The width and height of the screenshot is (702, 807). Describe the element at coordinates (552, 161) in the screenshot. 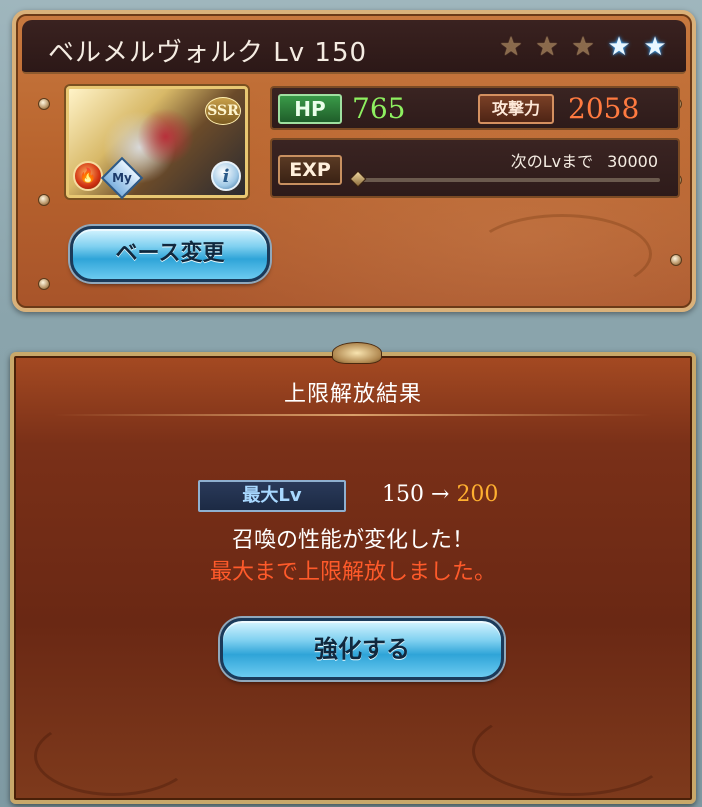

I see `next-level-label: 次のLvまで` at that location.